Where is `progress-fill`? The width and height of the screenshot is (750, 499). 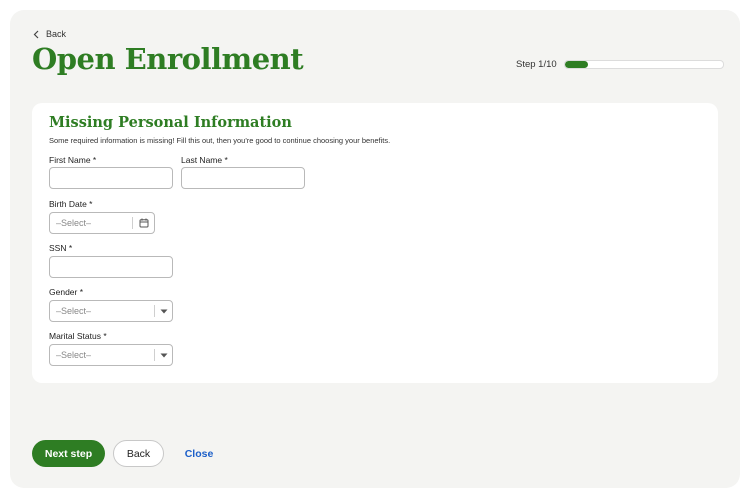
progress-fill is located at coordinates (576, 64).